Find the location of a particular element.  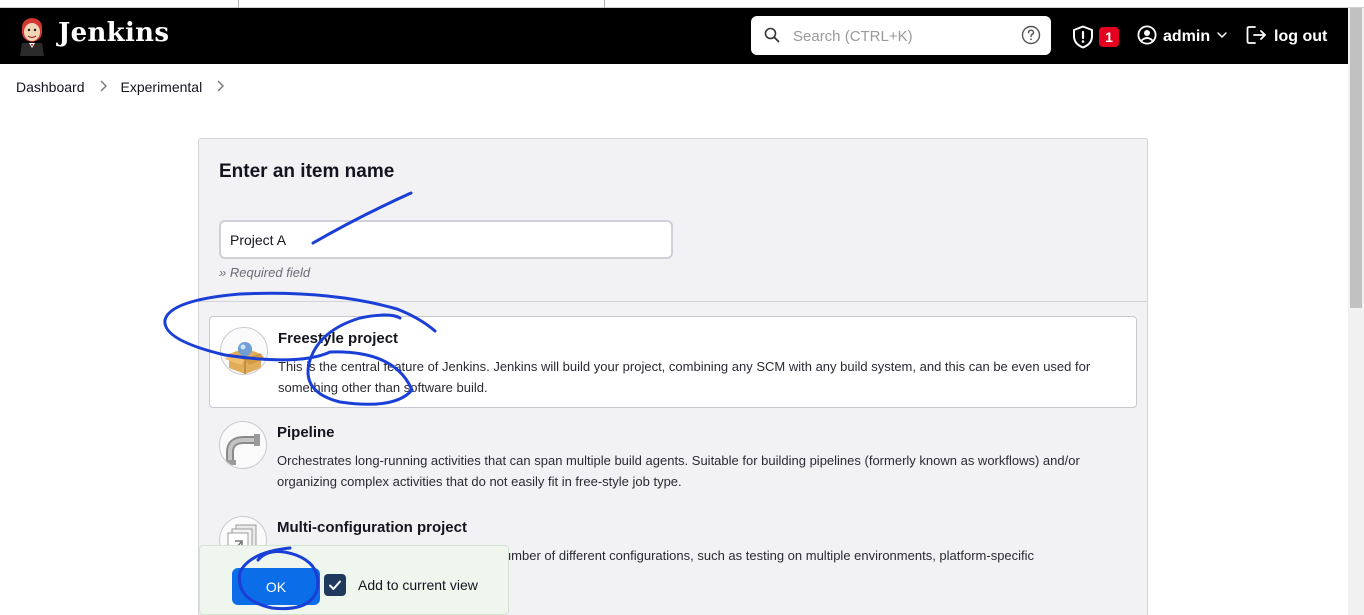

alert-count-badge: 1 is located at coordinates (1109, 37).